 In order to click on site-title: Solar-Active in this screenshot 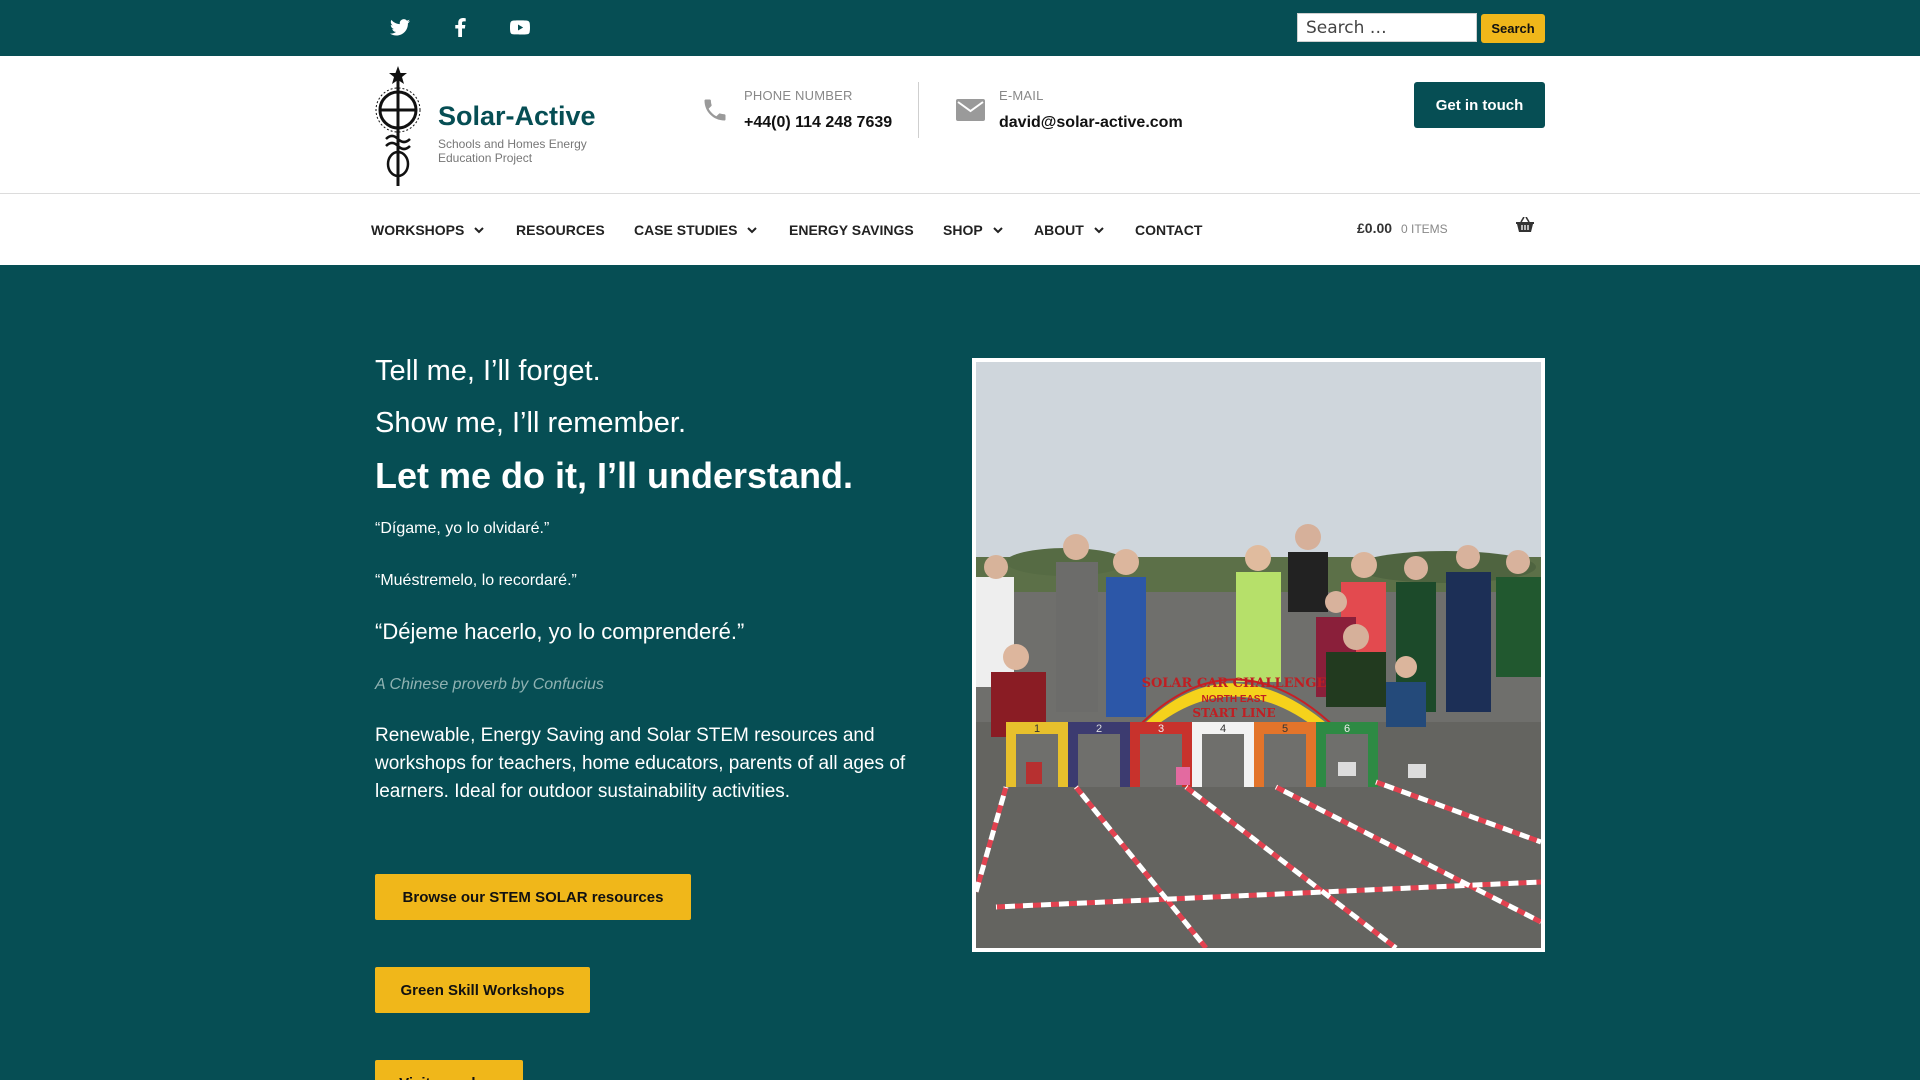, I will do `click(517, 116)`.